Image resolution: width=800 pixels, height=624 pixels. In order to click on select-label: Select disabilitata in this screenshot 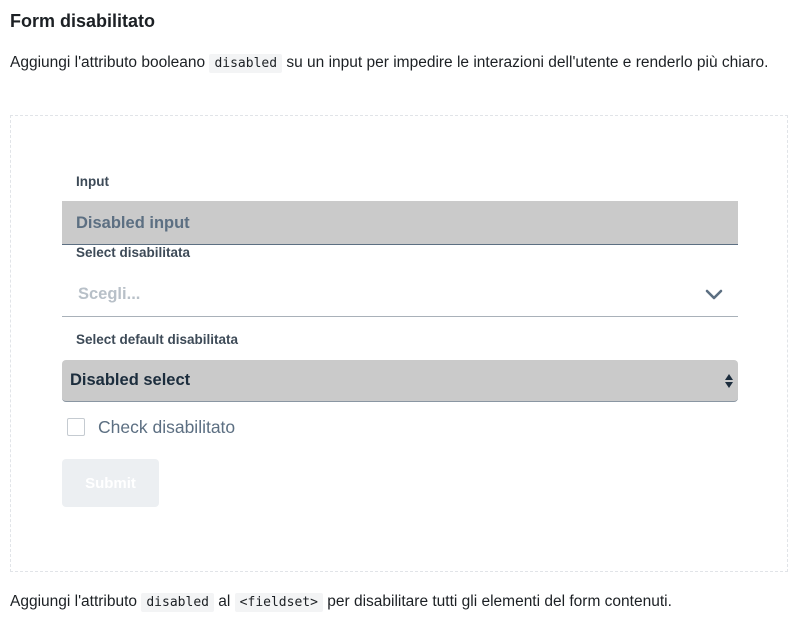, I will do `click(133, 252)`.